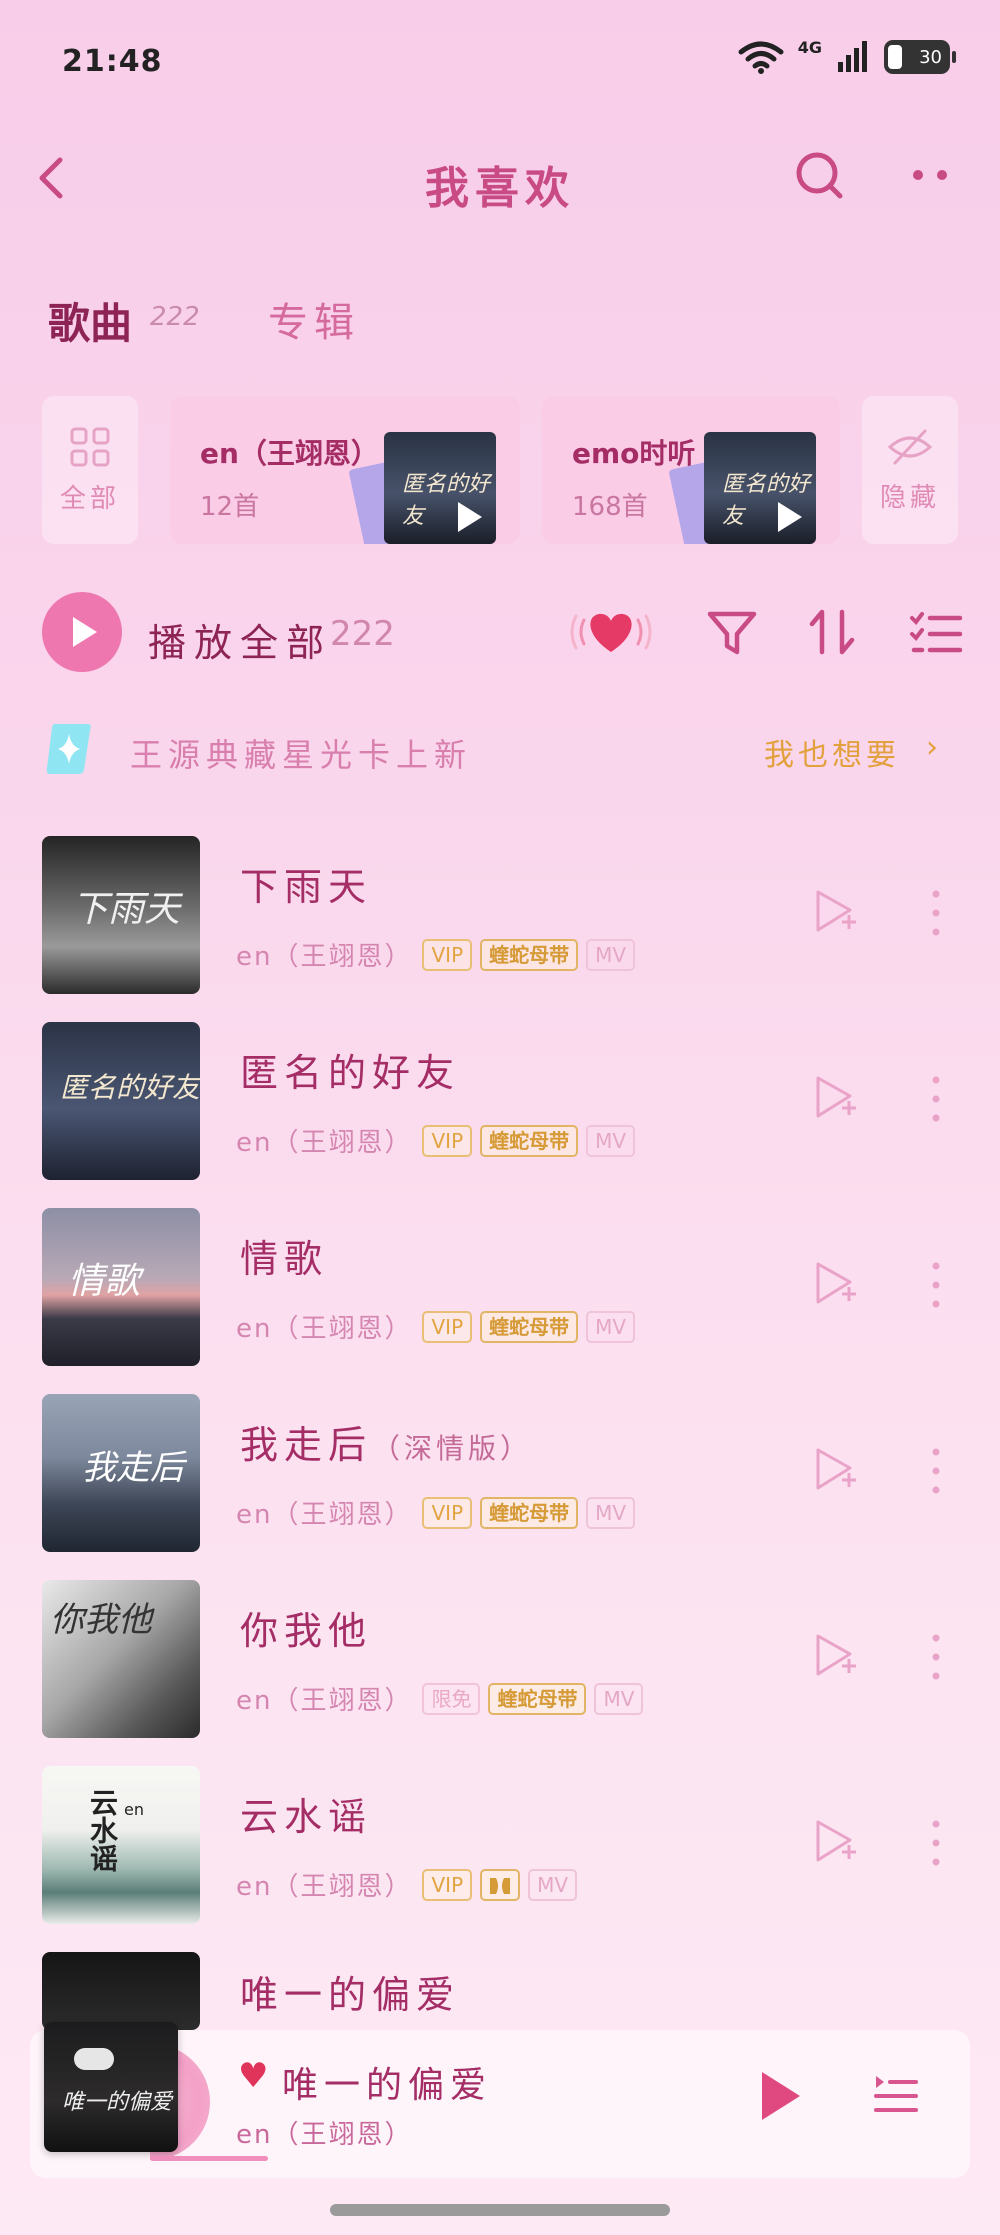 Image resolution: width=1000 pixels, height=2235 pixels. What do you see at coordinates (209, 2158) in the screenshot?
I see `playback-progress` at bounding box center [209, 2158].